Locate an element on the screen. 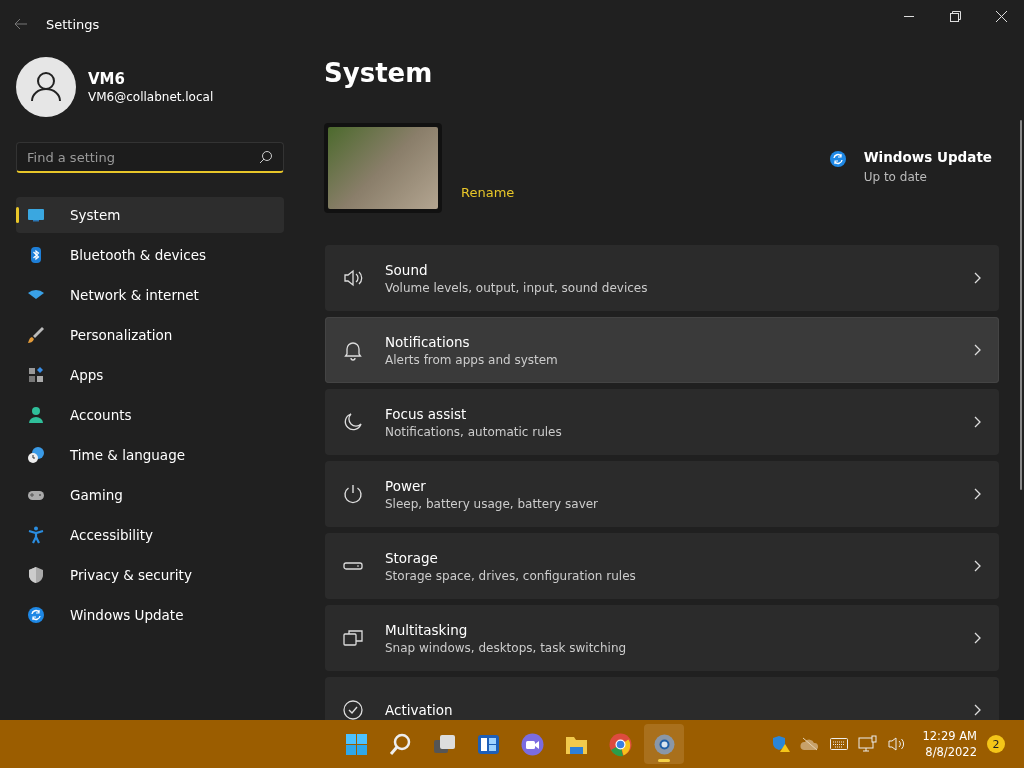 The height and width of the screenshot is (768, 1024). notification-badge: 2 is located at coordinates (996, 744).